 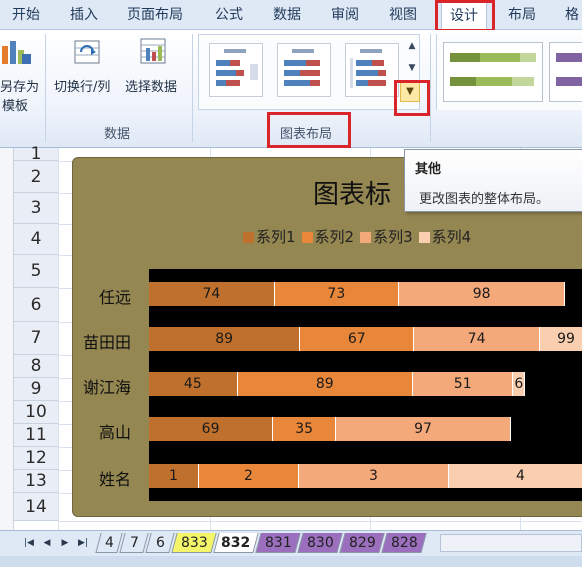 What do you see at coordinates (87, 52) in the screenshot?
I see `switch-row-column-icon` at bounding box center [87, 52].